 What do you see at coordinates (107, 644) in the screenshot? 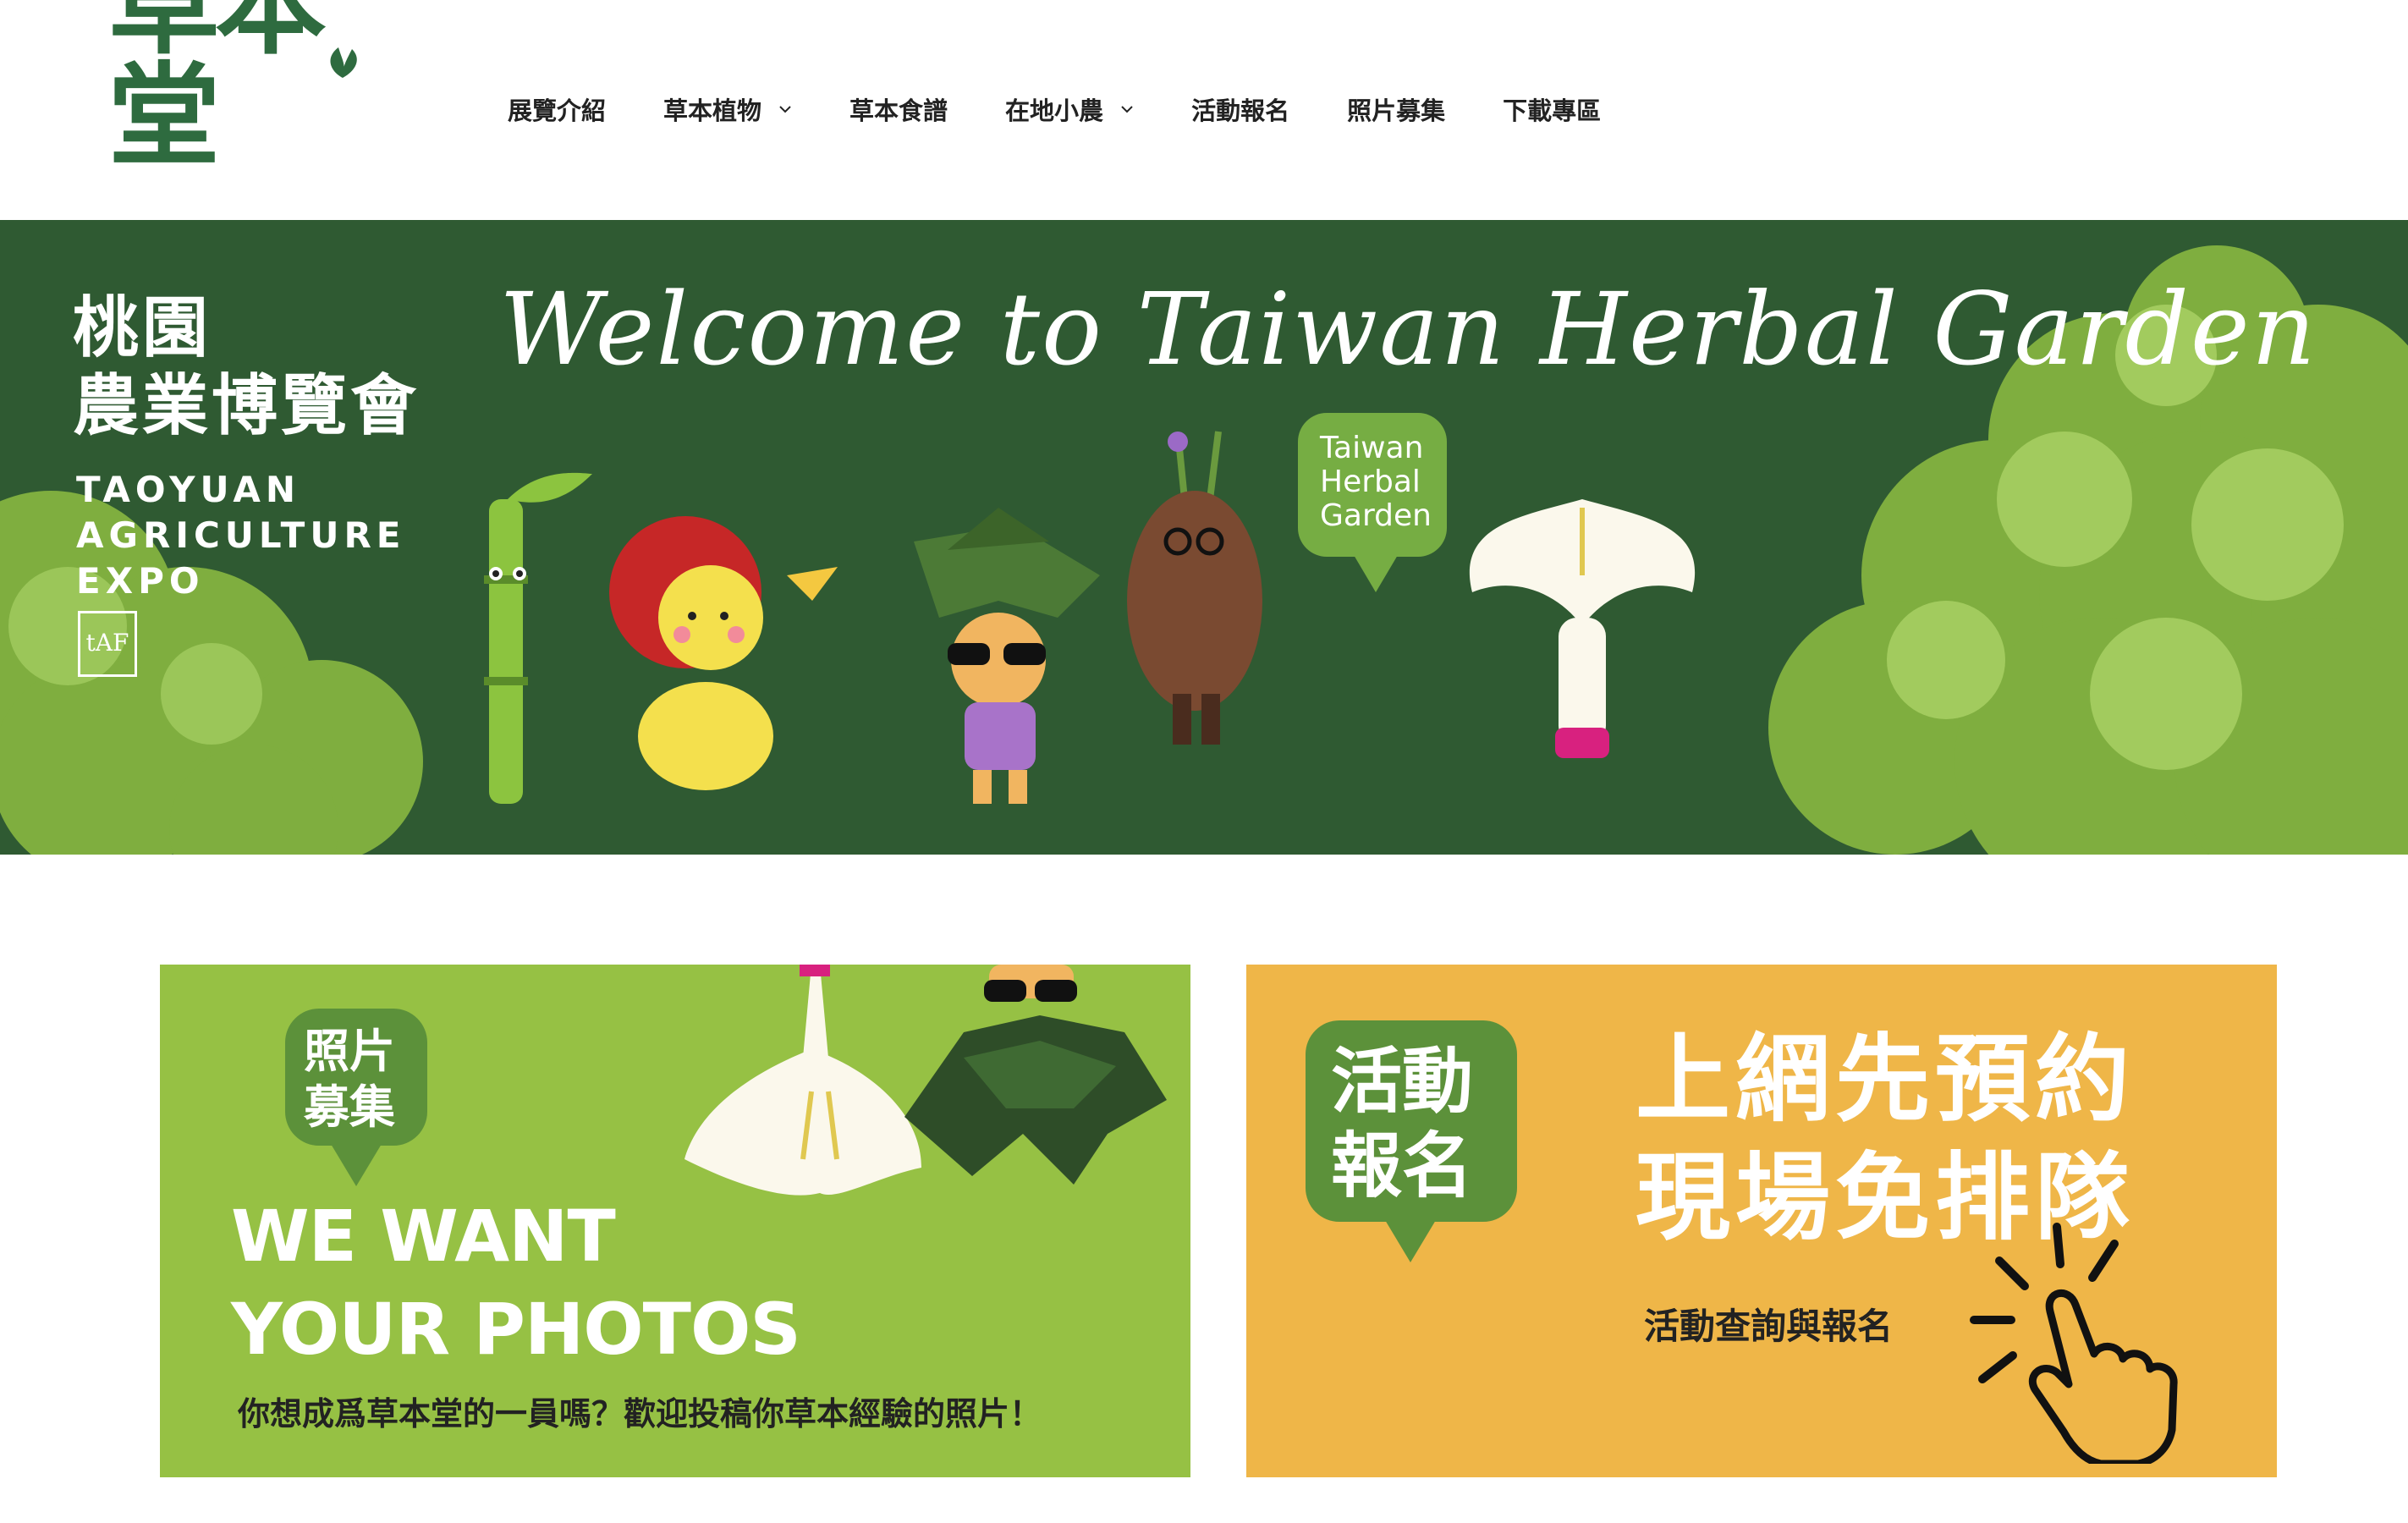
I see `expo-mark: tAF` at bounding box center [107, 644].